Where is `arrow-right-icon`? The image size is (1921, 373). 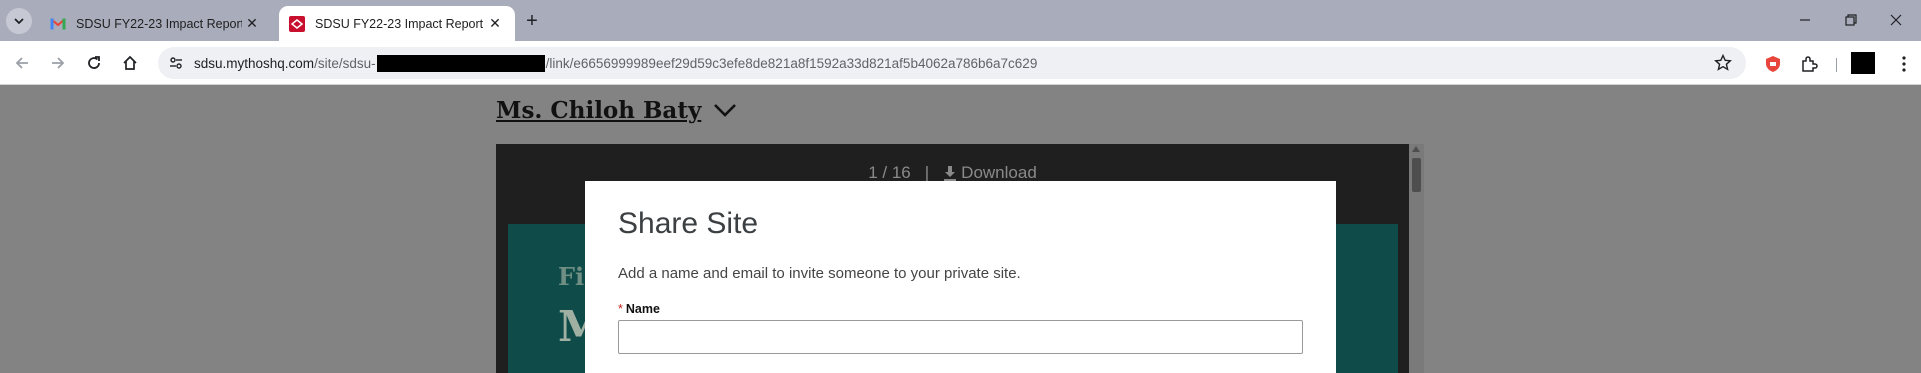
arrow-right-icon is located at coordinates (58, 63).